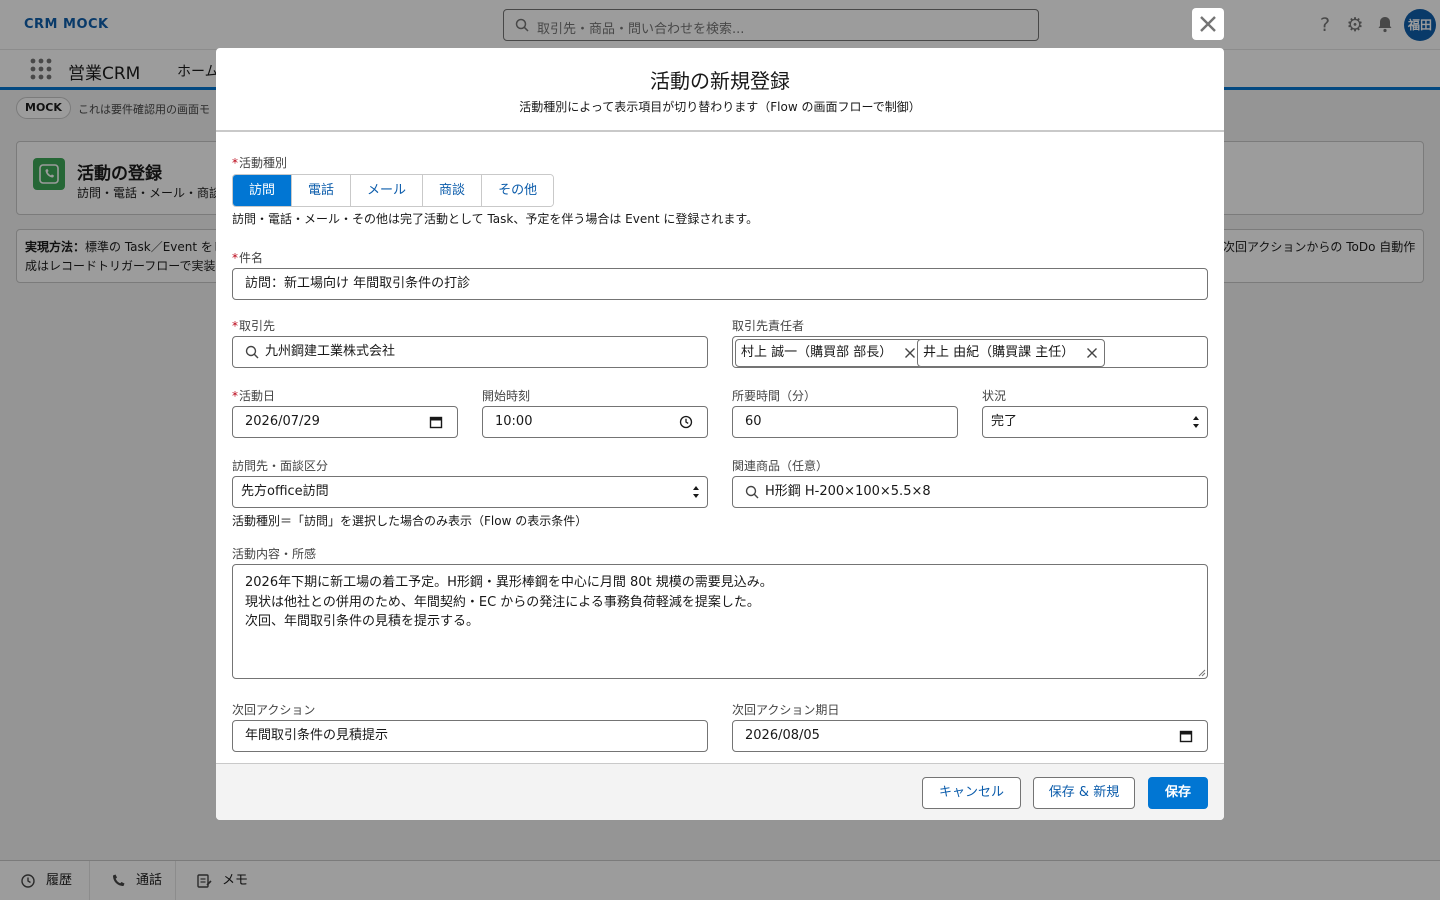  Describe the element at coordinates (999, 352) in the screenshot. I see `contact-pill-label: 井上 由紀（購買課 主任）` at that location.